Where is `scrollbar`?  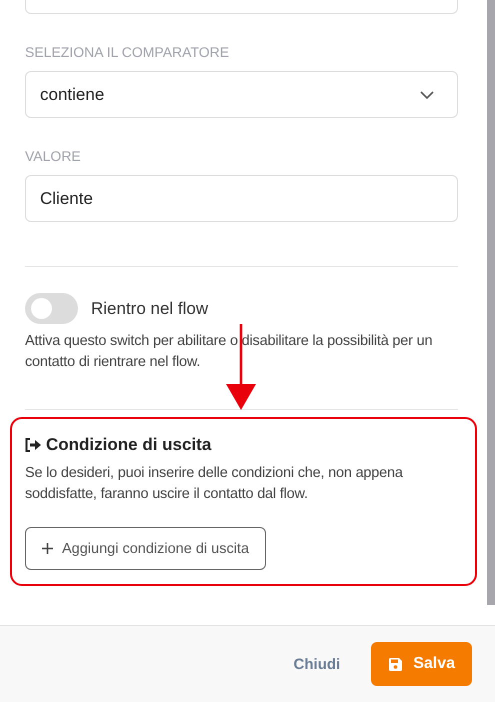
scrollbar is located at coordinates (491, 302).